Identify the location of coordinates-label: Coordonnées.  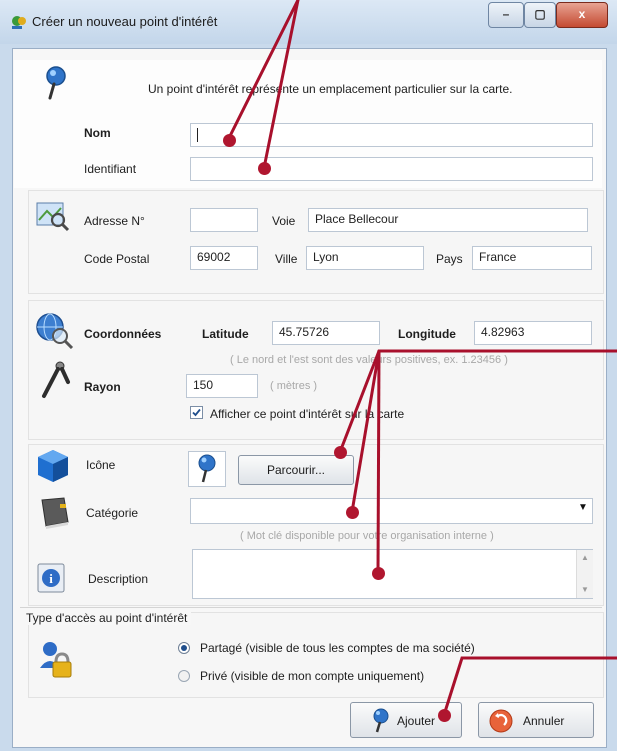
(123, 334).